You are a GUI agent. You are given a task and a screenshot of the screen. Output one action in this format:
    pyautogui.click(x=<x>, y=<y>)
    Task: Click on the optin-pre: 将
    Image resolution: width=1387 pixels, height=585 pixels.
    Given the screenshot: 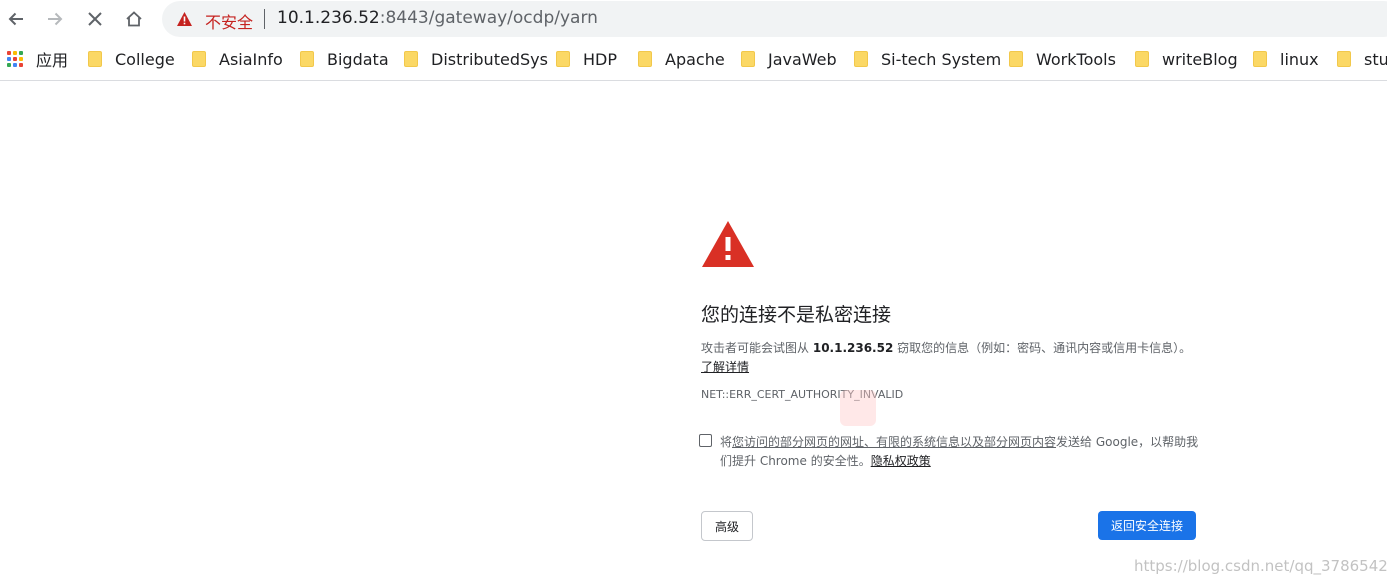 What is the action you would take?
    pyautogui.click(x=726, y=442)
    